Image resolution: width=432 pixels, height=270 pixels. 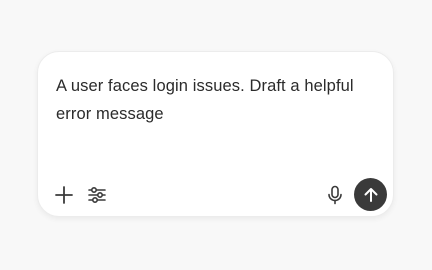 I want to click on add-button, so click(x=64, y=195).